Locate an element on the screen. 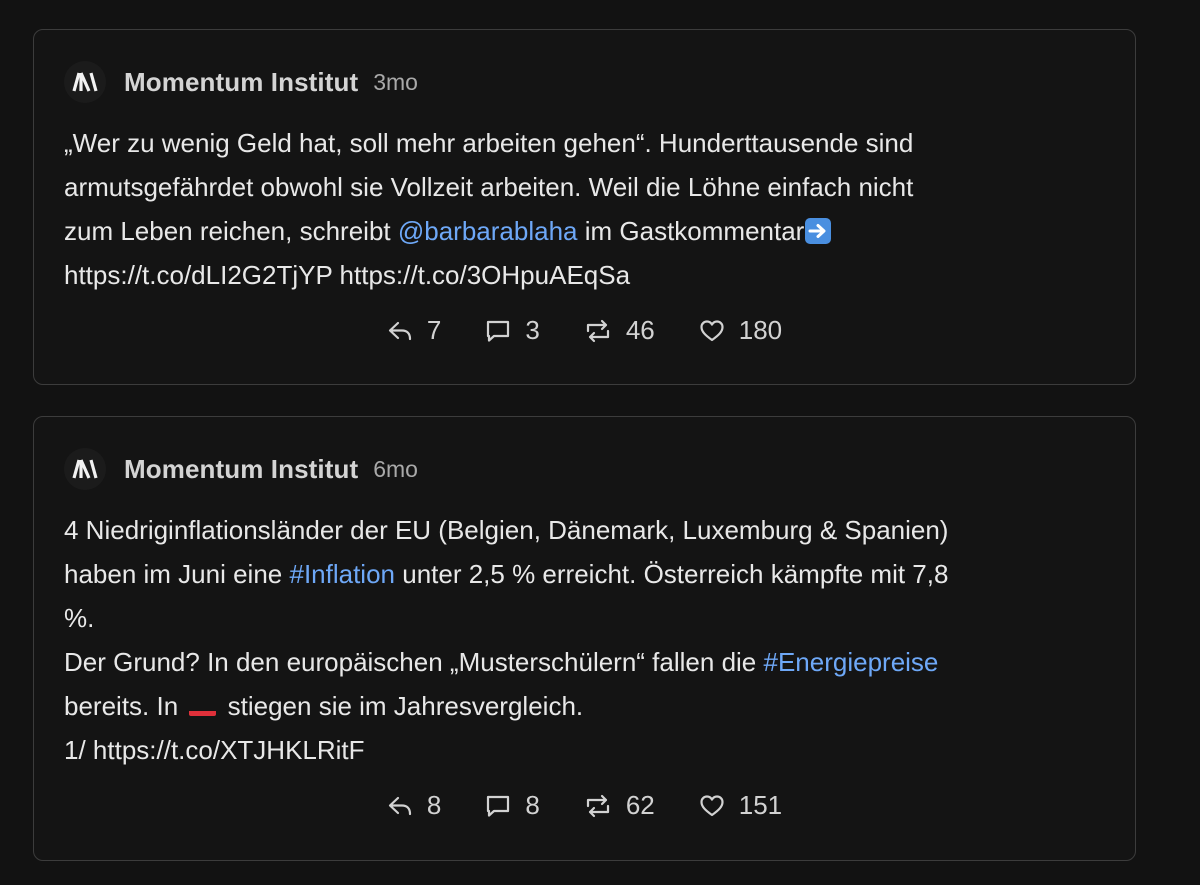  like-button: 180 is located at coordinates (740, 330).